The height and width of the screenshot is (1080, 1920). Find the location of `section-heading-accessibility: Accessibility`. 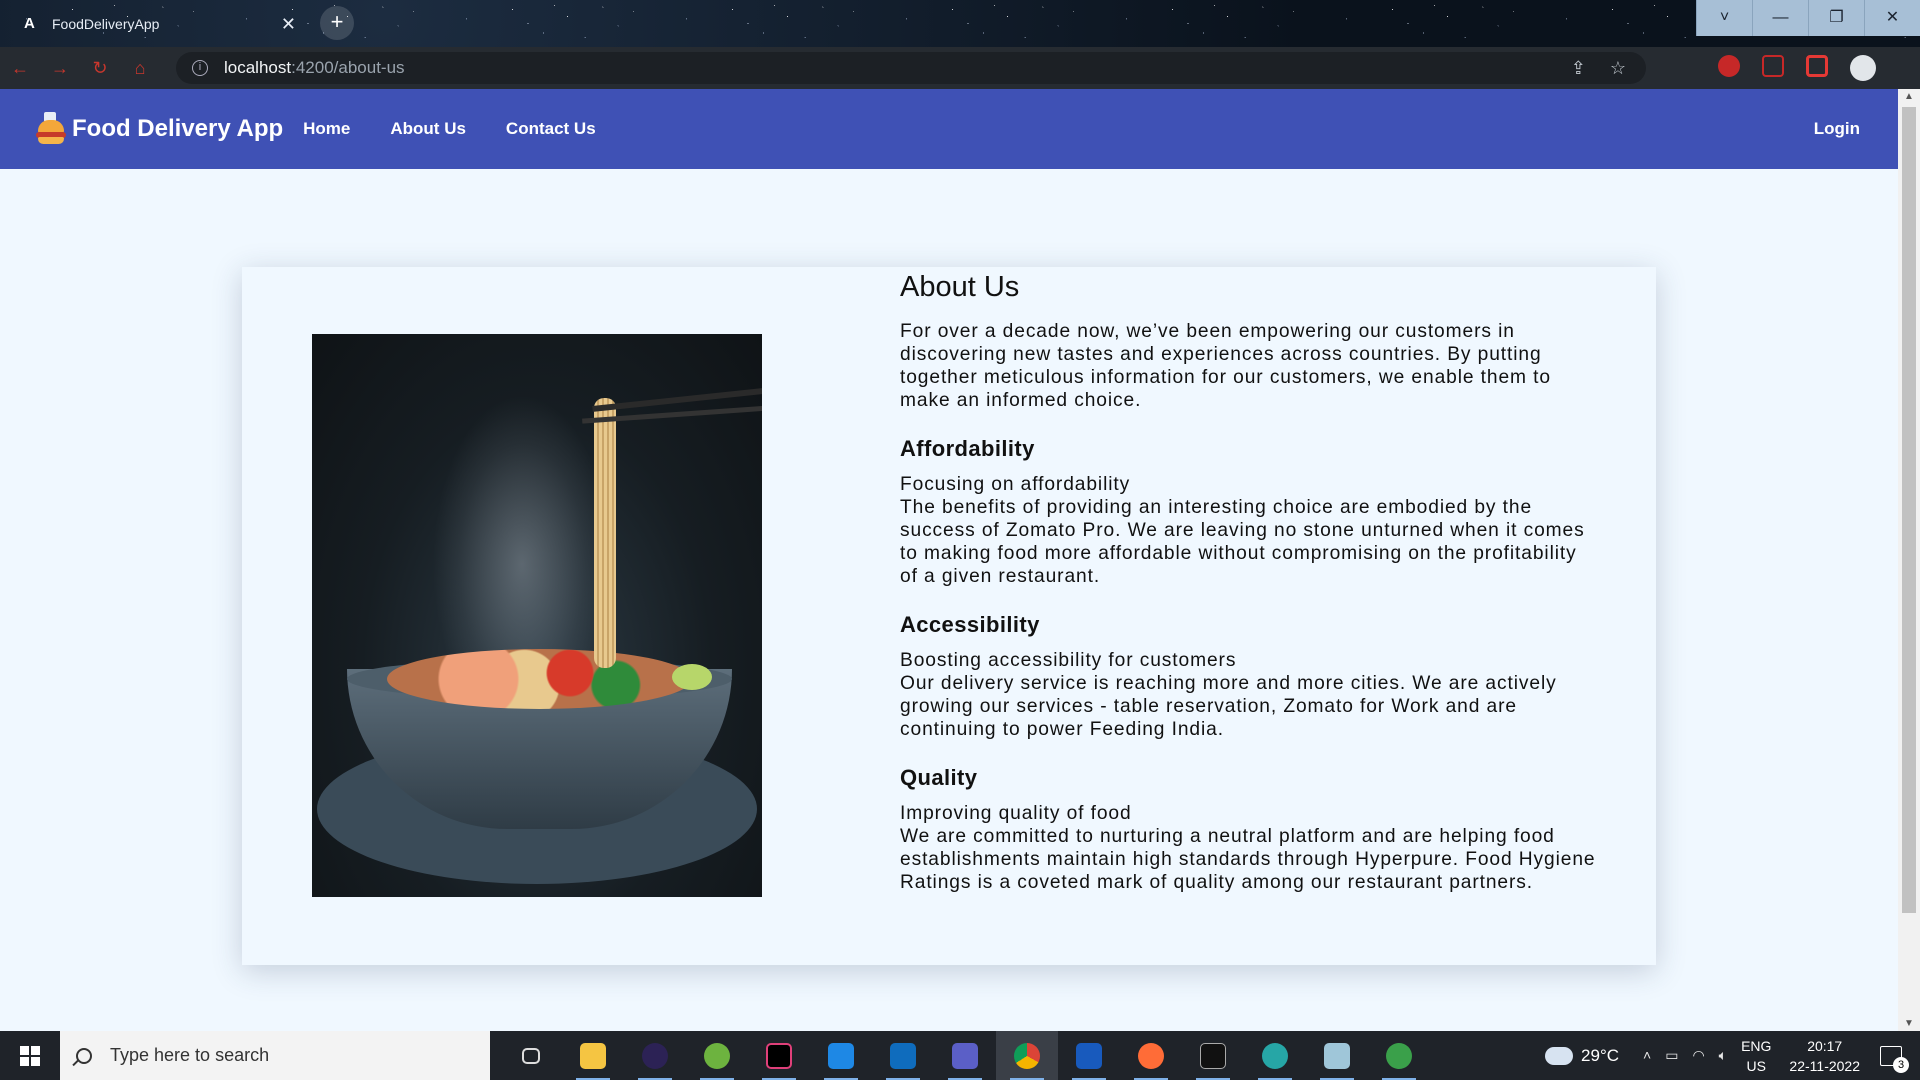

section-heading-accessibility: Accessibility is located at coordinates (970, 624).